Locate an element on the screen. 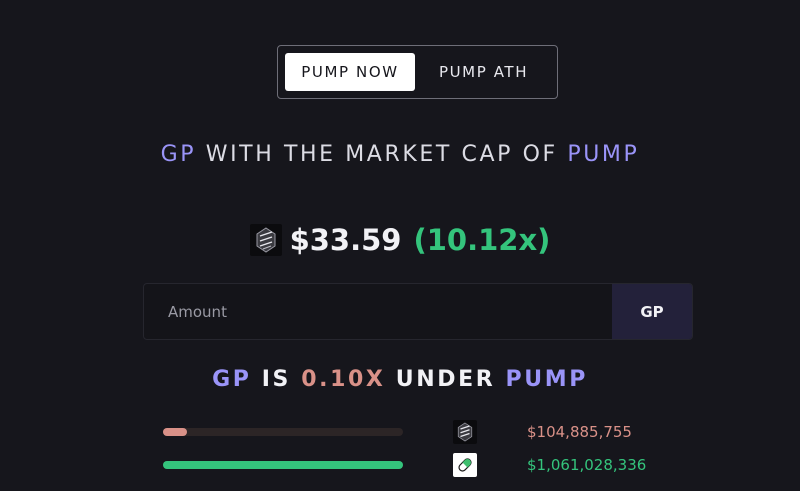  market-cap-gp: $104,885,755 is located at coordinates (579, 432).